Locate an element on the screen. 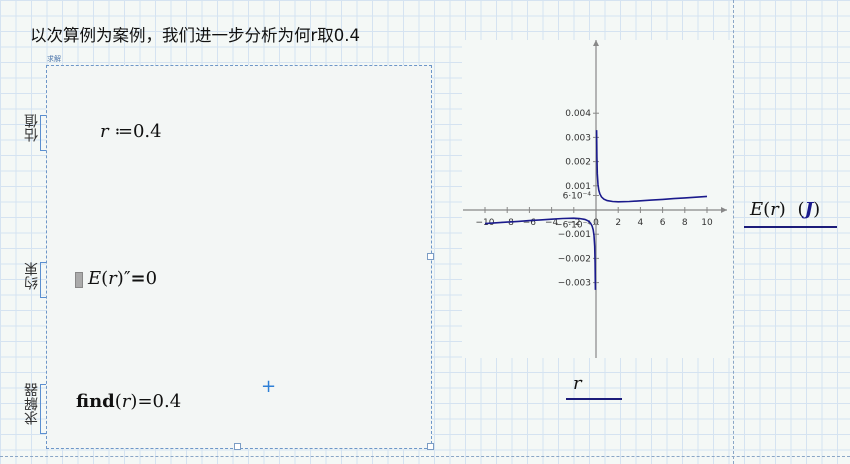 The image size is (850, 464). x-tick-label: 8 is located at coordinates (685, 223).